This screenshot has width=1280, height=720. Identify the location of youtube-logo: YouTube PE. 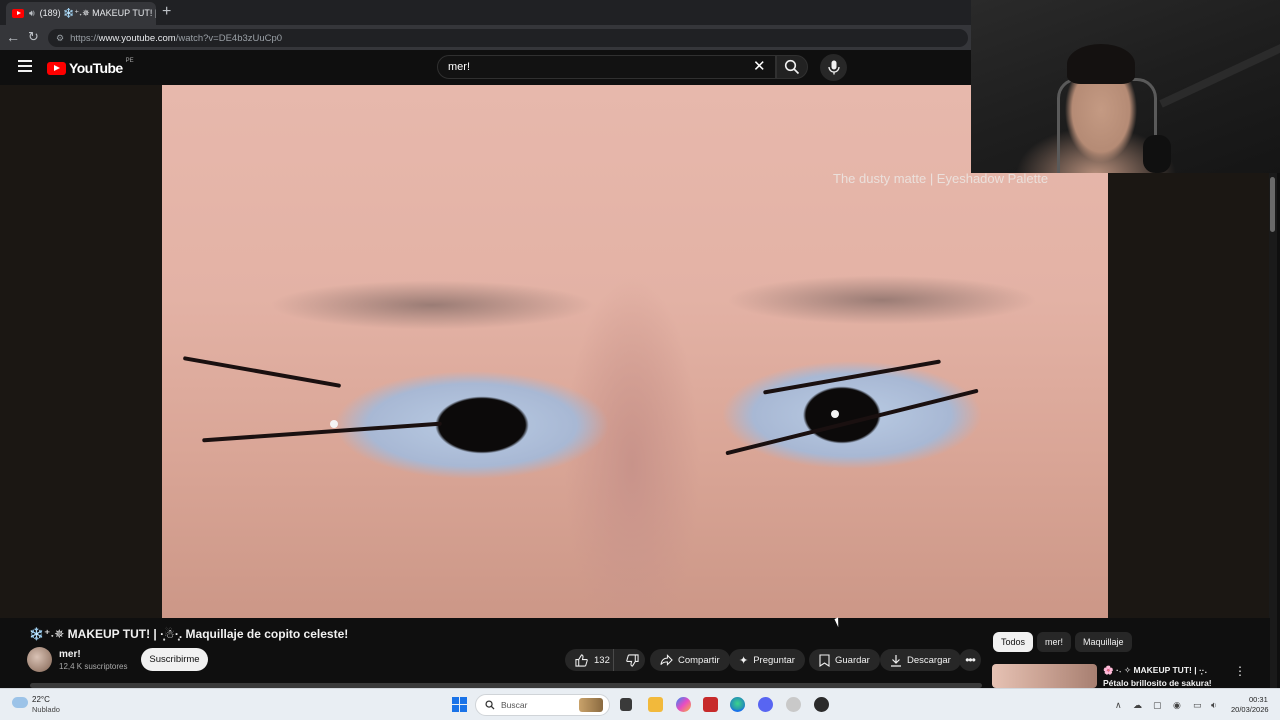
(90, 67).